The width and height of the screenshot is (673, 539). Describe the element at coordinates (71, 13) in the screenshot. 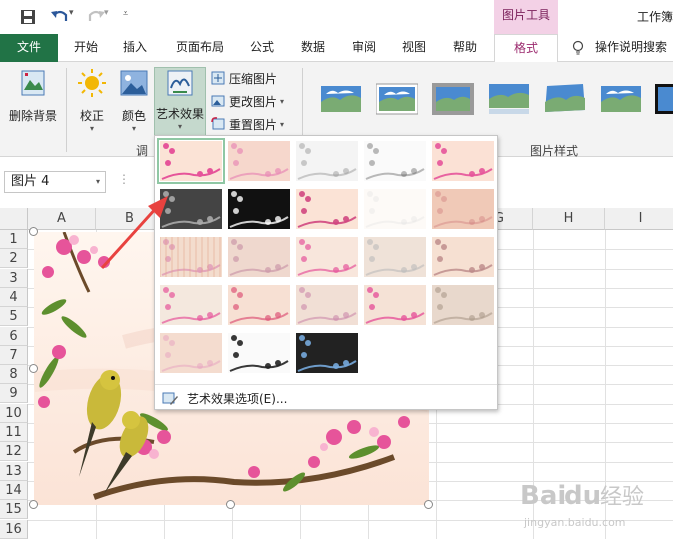

I see `undo-dropdown-icon: ▾` at that location.